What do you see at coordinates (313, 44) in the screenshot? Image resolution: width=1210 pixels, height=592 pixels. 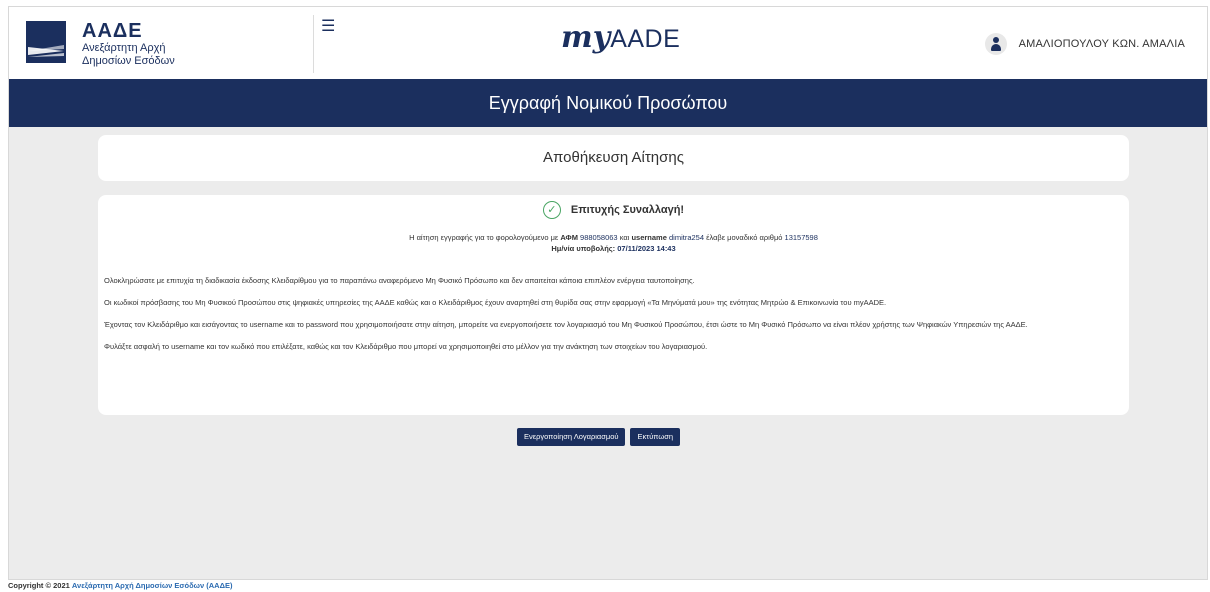 I see `header-divider` at bounding box center [313, 44].